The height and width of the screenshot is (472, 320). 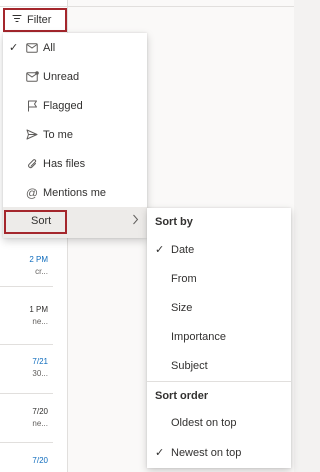 I want to click on menu-item-sort: Sort, so click(x=75, y=222).